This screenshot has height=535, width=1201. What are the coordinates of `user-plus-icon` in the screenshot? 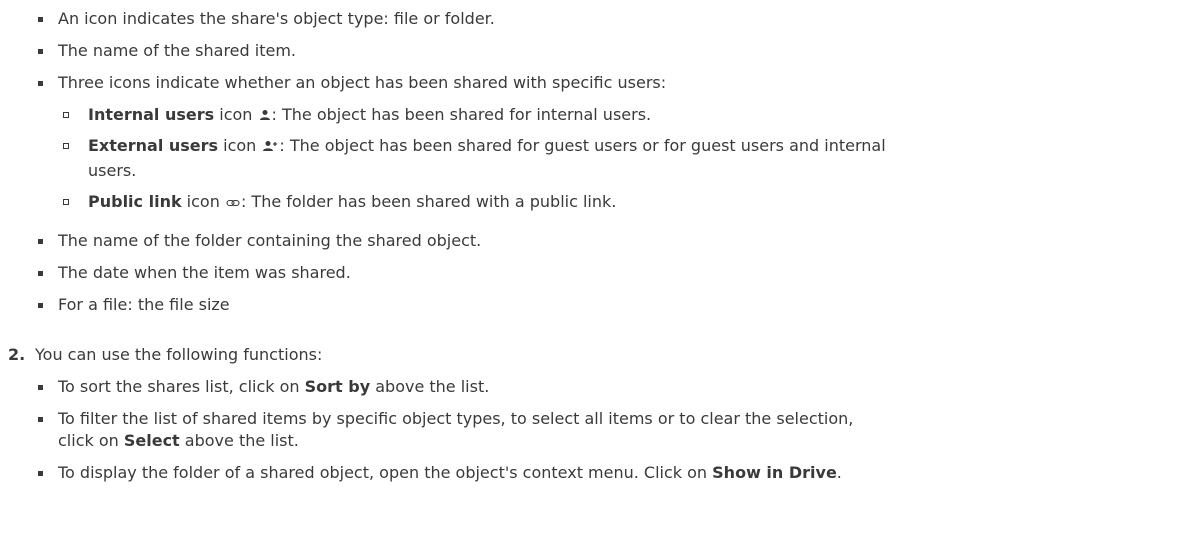 It's located at (270, 147).